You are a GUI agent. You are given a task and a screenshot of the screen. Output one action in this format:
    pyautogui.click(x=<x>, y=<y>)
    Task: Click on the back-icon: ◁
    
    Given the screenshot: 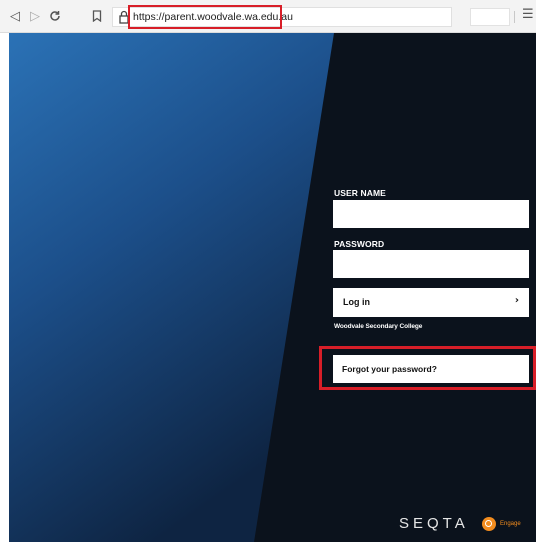 What is the action you would take?
    pyautogui.click(x=15, y=16)
    